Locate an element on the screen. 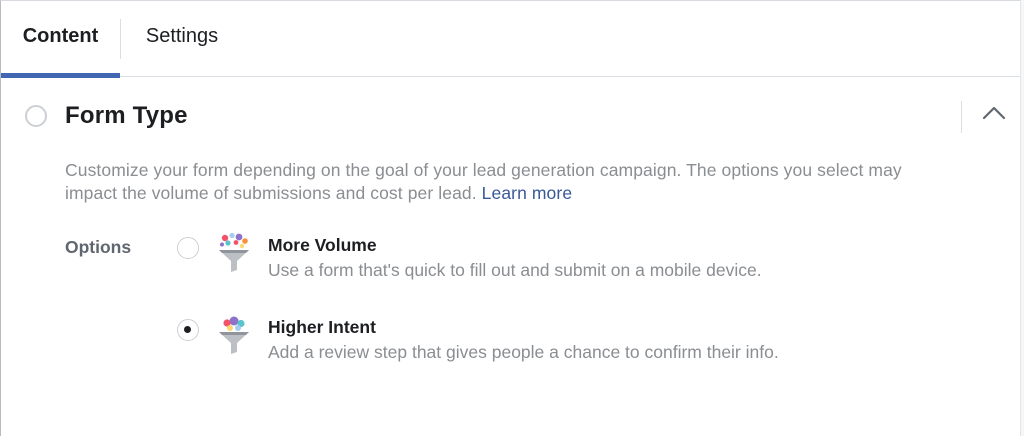 The image size is (1024, 436). tab-settings: Settings is located at coordinates (182, 39).